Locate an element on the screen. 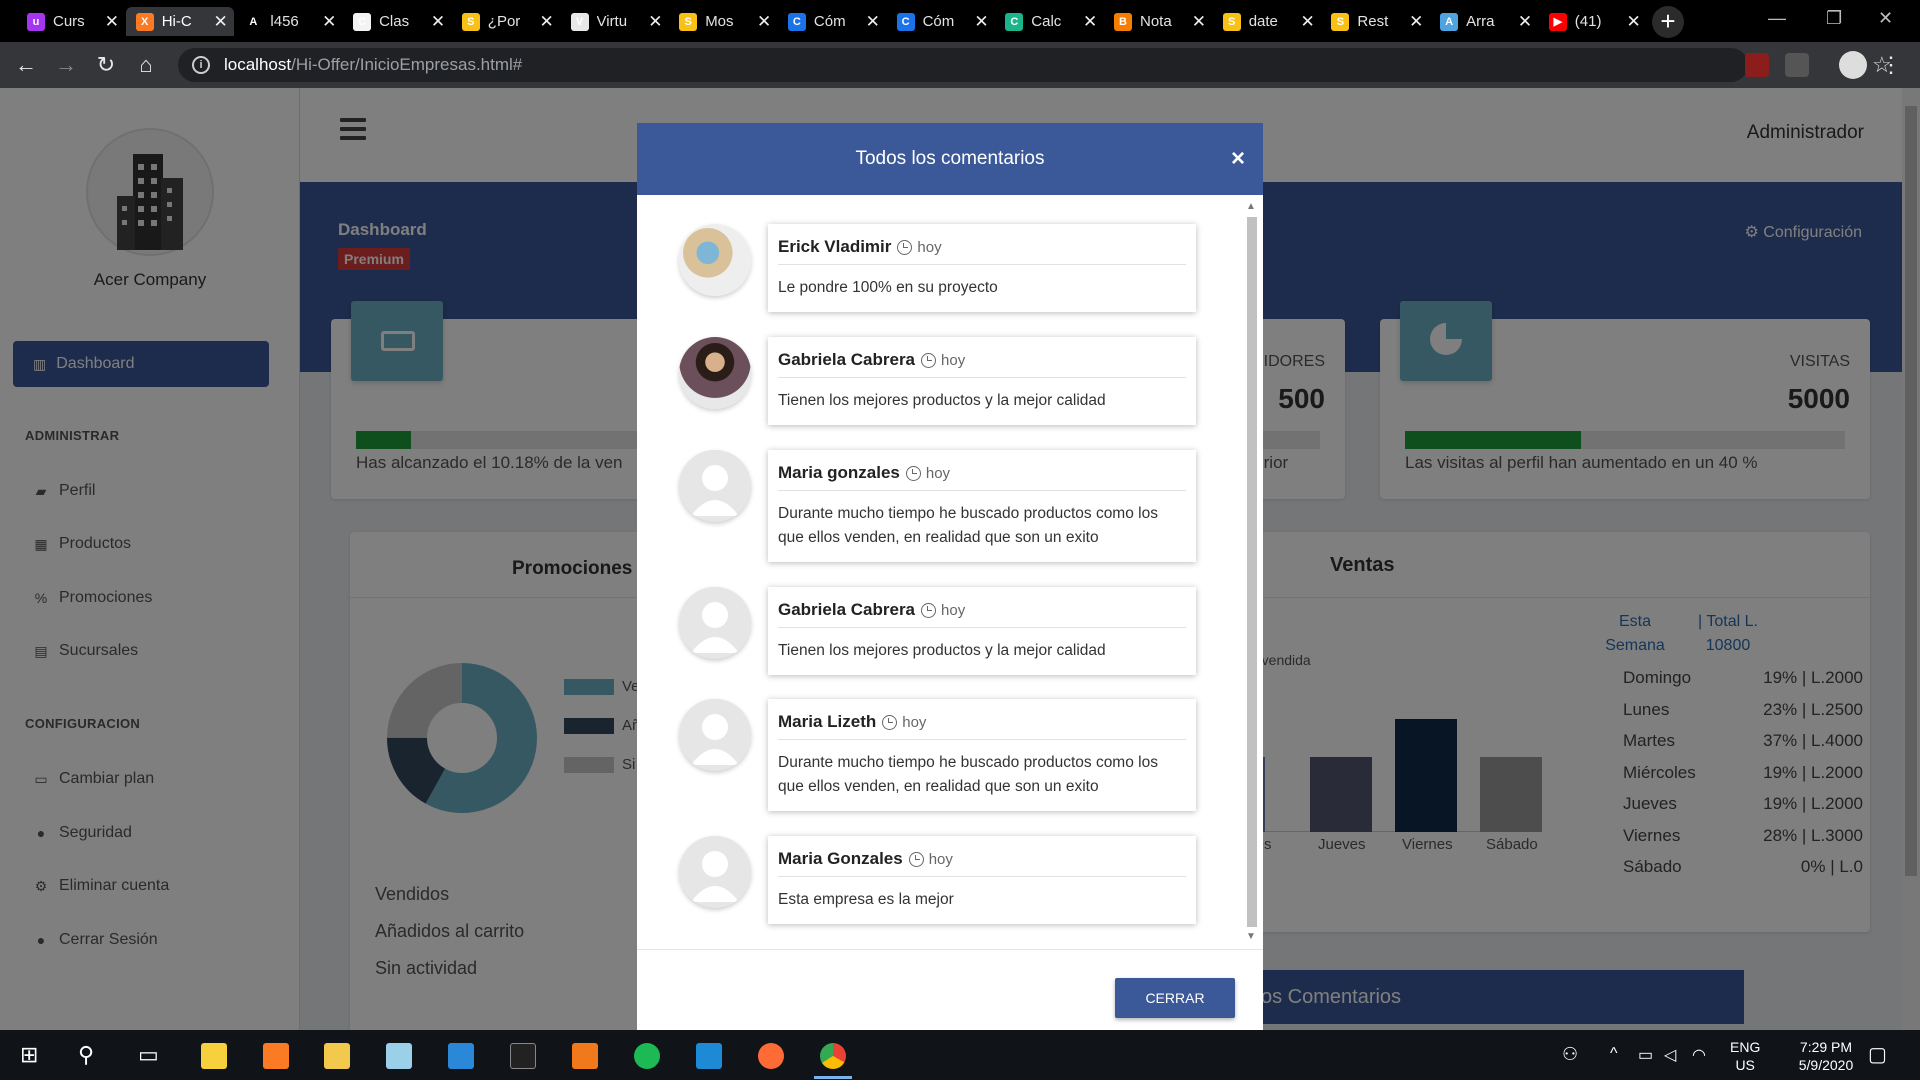  tab-title: Cóm is located at coordinates (829, 21).